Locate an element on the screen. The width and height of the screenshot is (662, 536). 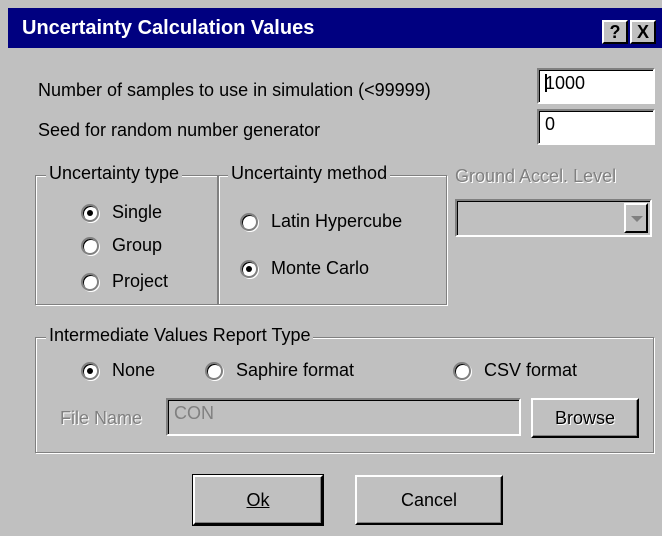
uncertainty-method-title: Uncertainty method is located at coordinates (309, 173).